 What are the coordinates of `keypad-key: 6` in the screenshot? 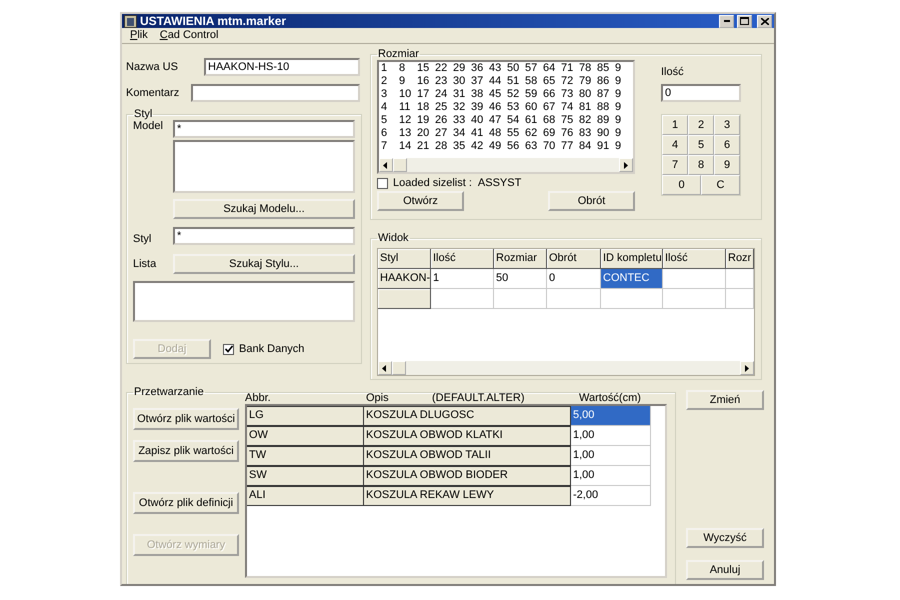 It's located at (727, 145).